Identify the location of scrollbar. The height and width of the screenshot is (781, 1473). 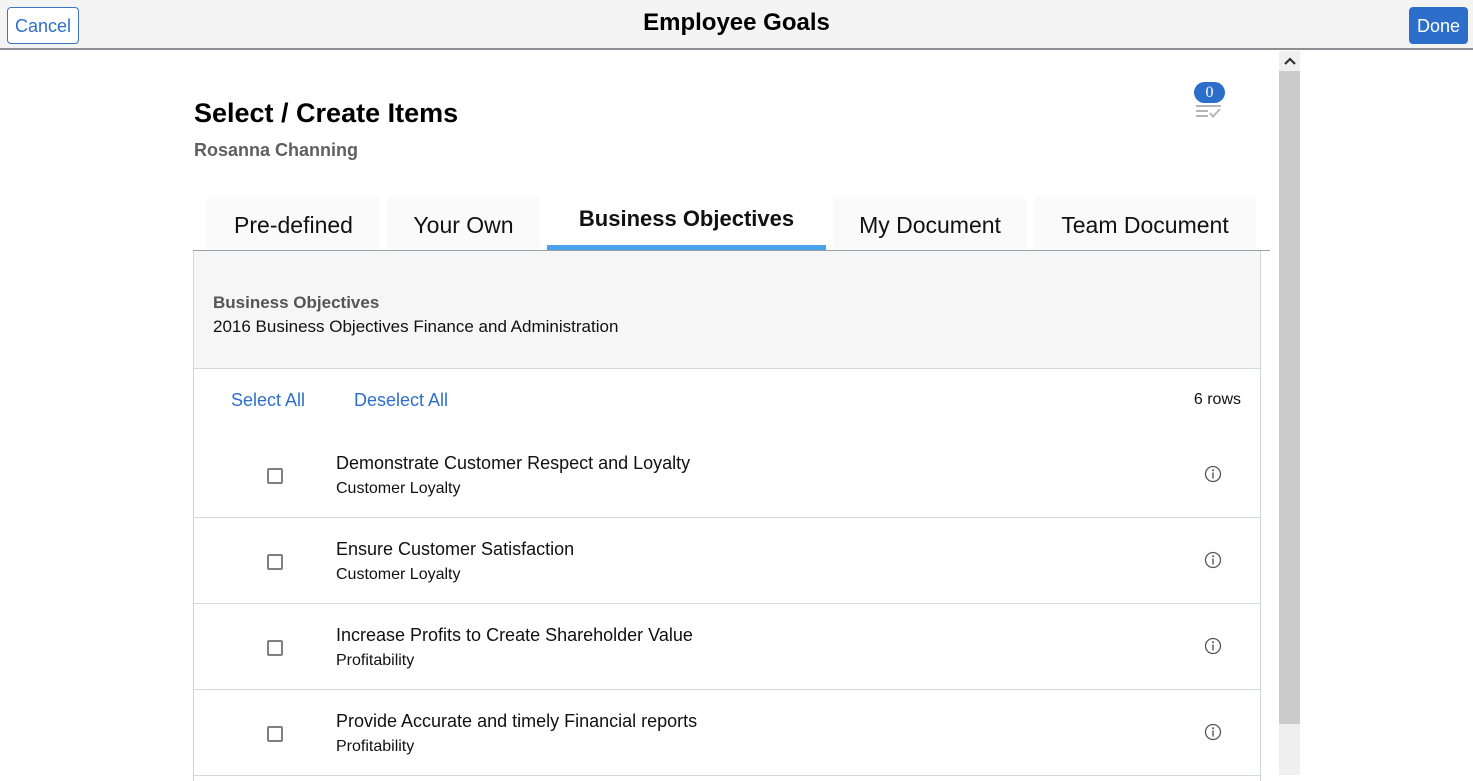
(1289, 413).